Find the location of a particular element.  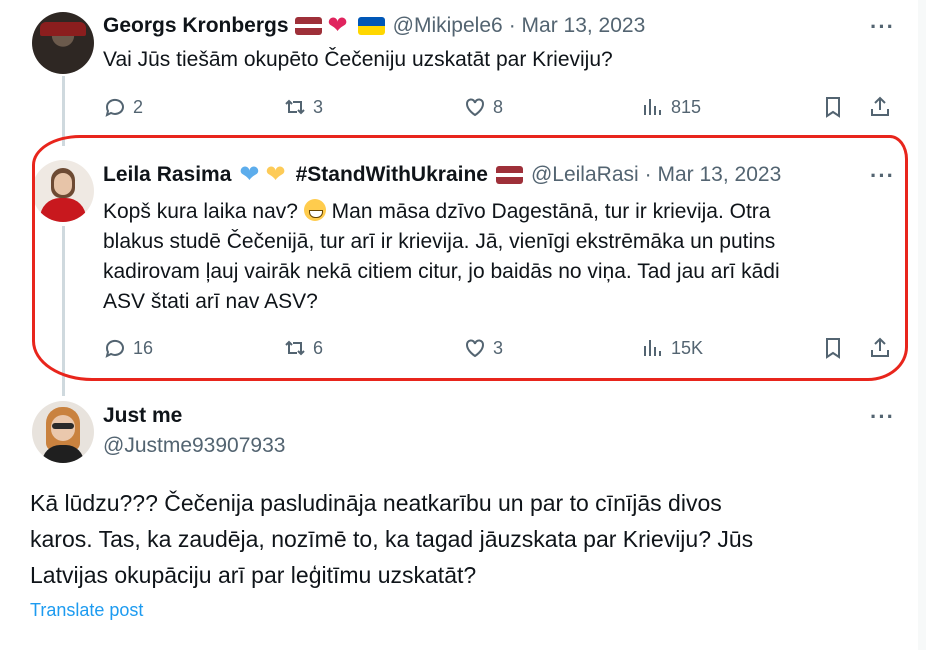

red-heart-icon: ❤ is located at coordinates (337, 25).